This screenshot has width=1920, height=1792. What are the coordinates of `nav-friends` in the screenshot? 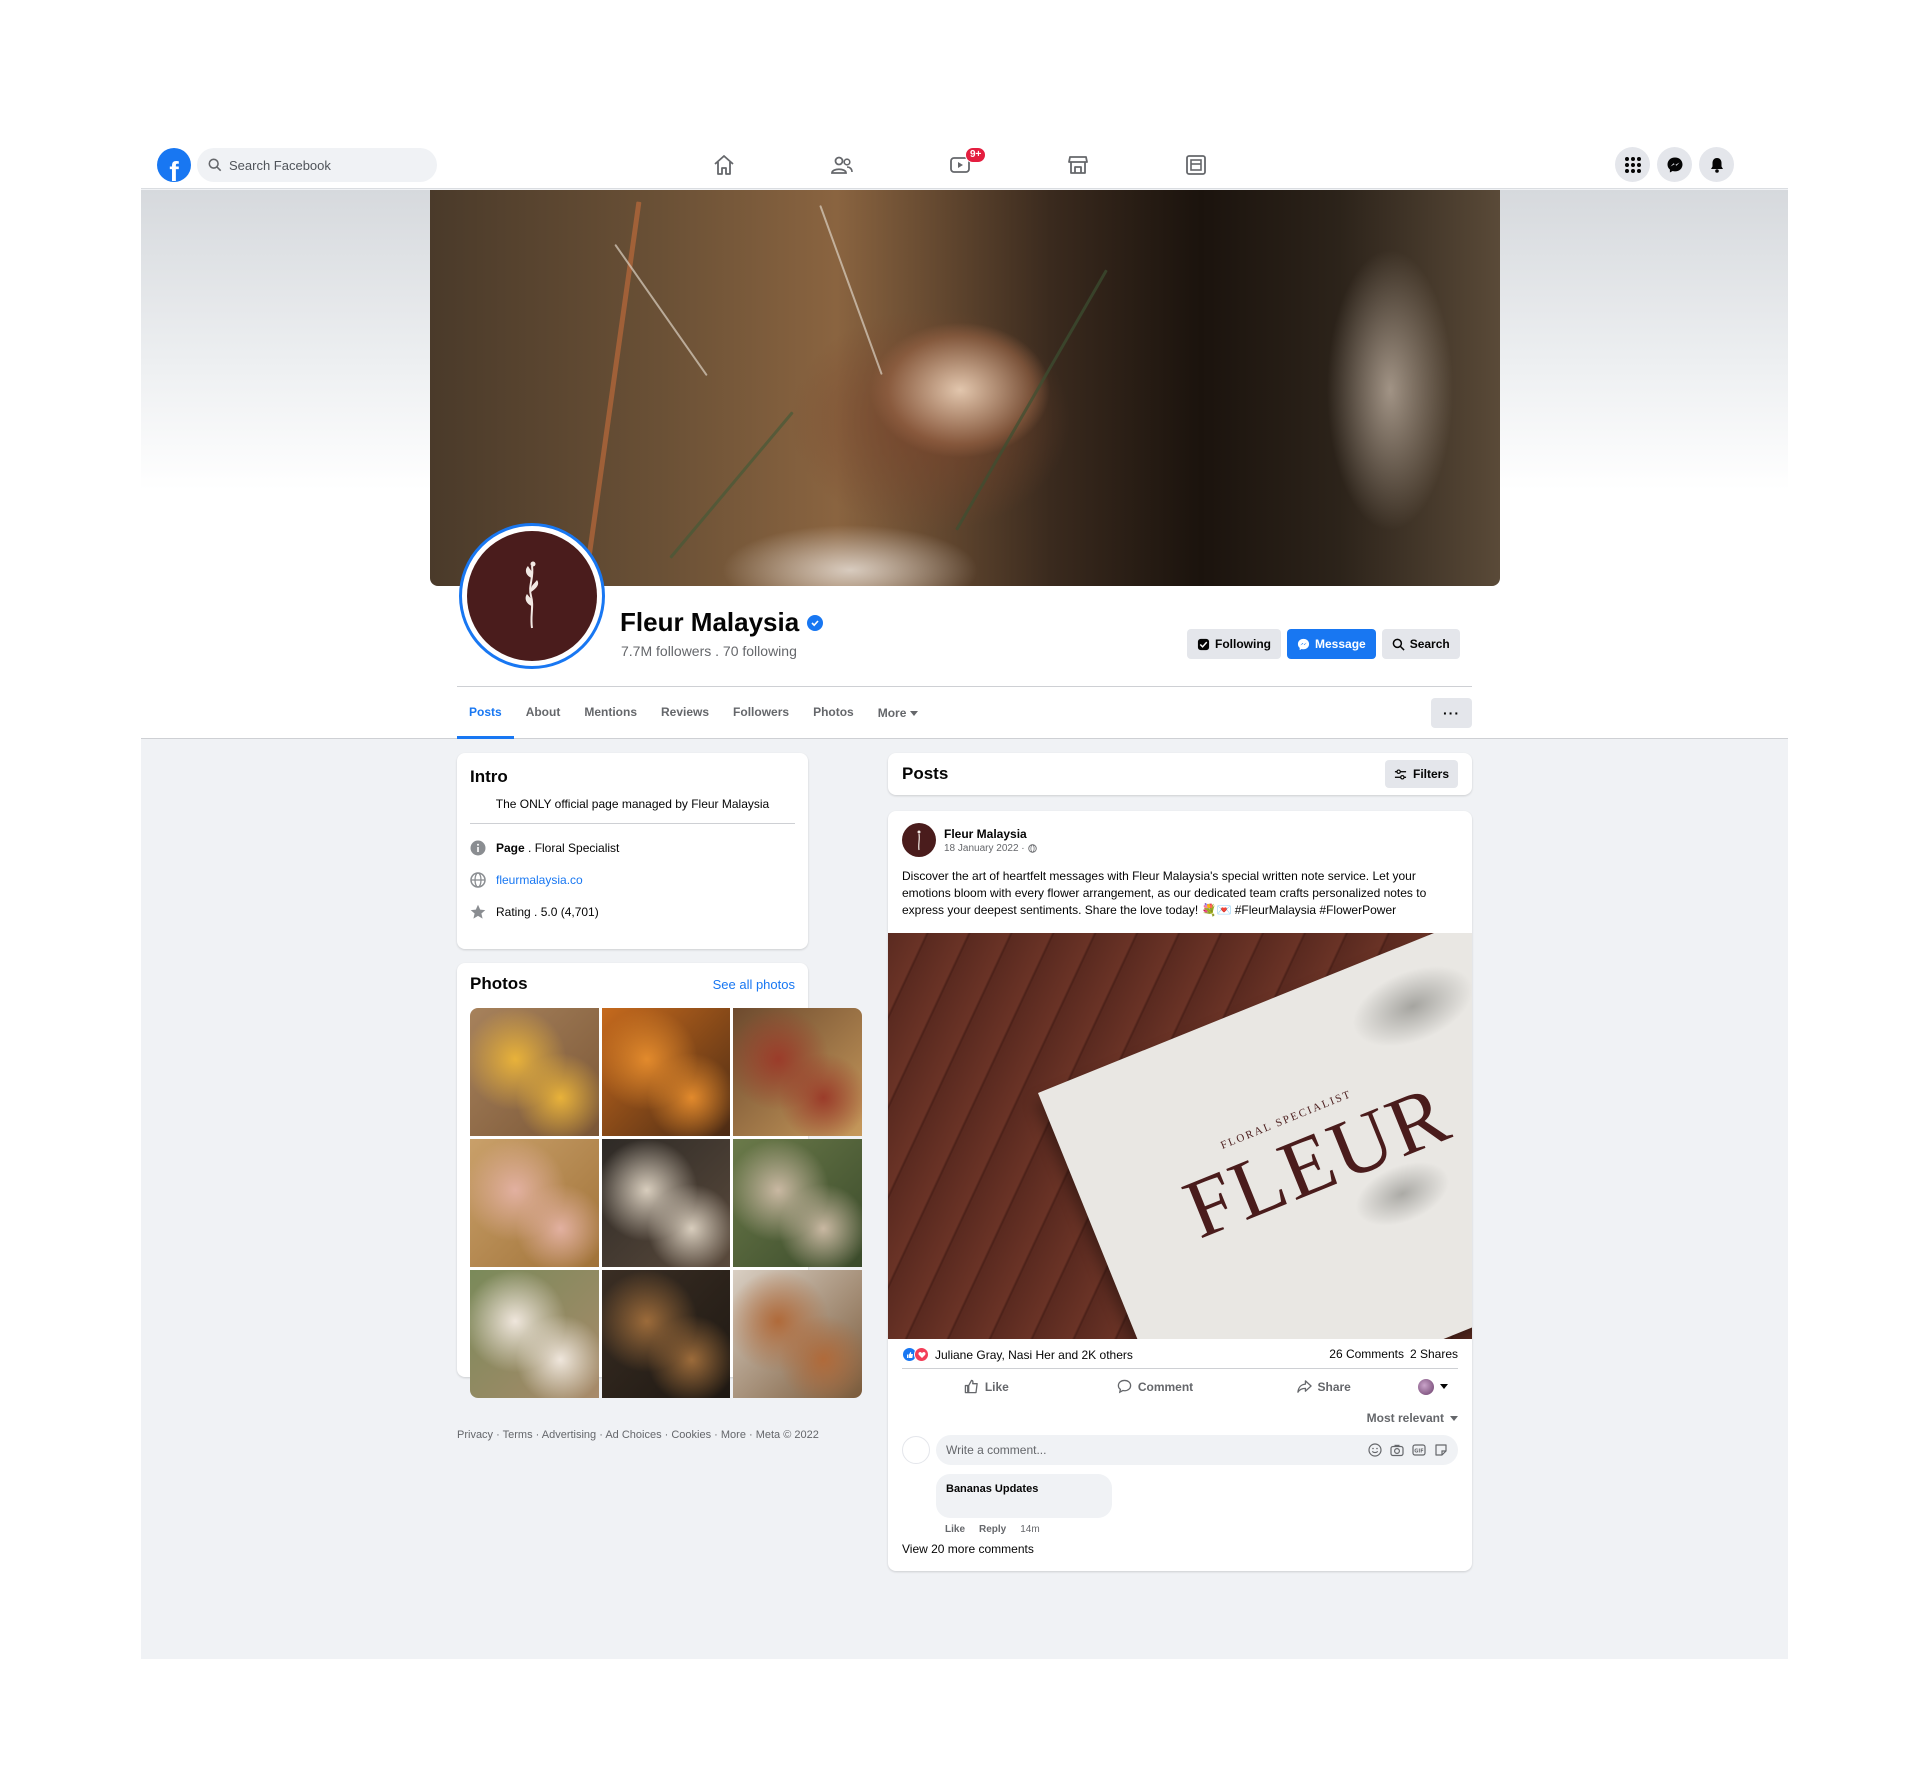 It's located at (842, 165).